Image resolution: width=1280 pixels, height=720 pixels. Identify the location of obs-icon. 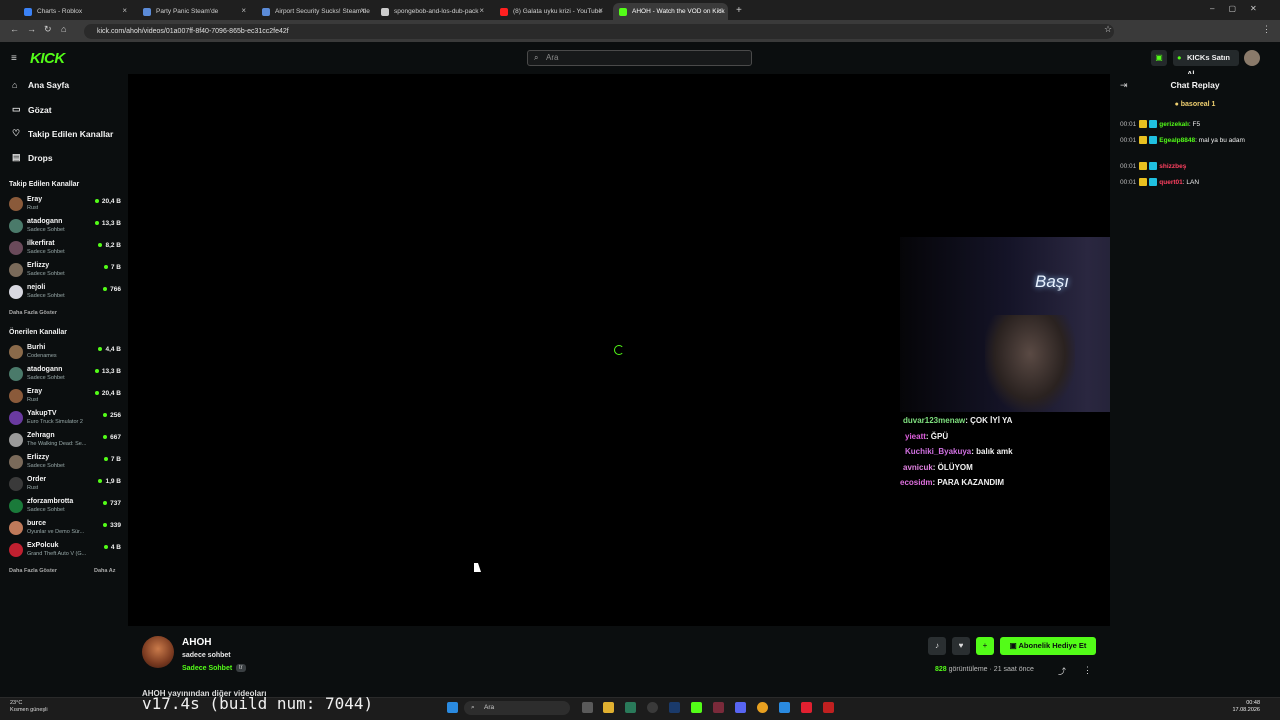
(652, 707).